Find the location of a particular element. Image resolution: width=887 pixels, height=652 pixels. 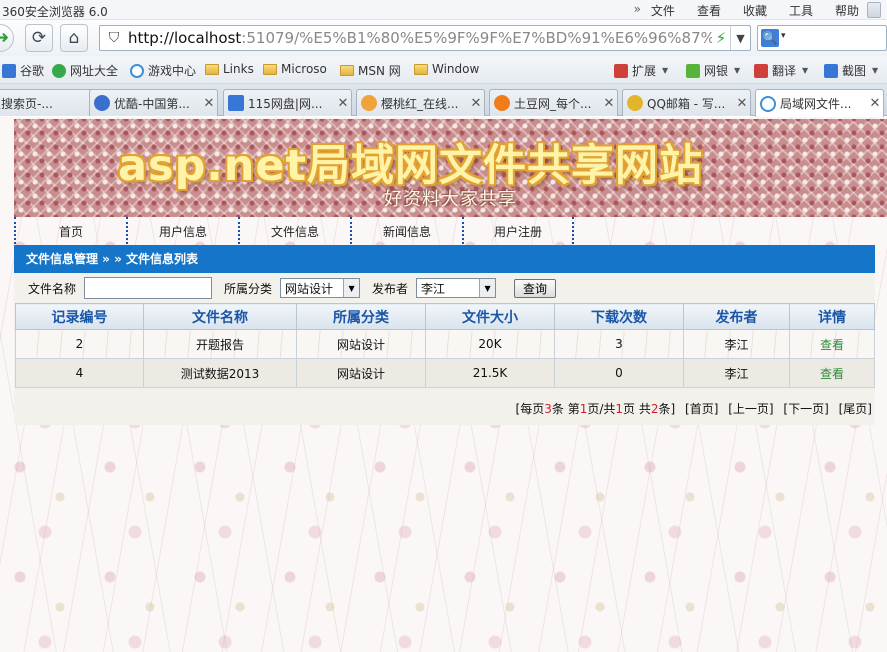

tab-cherry: 樱桃红_在线... ✕ is located at coordinates (420, 102).